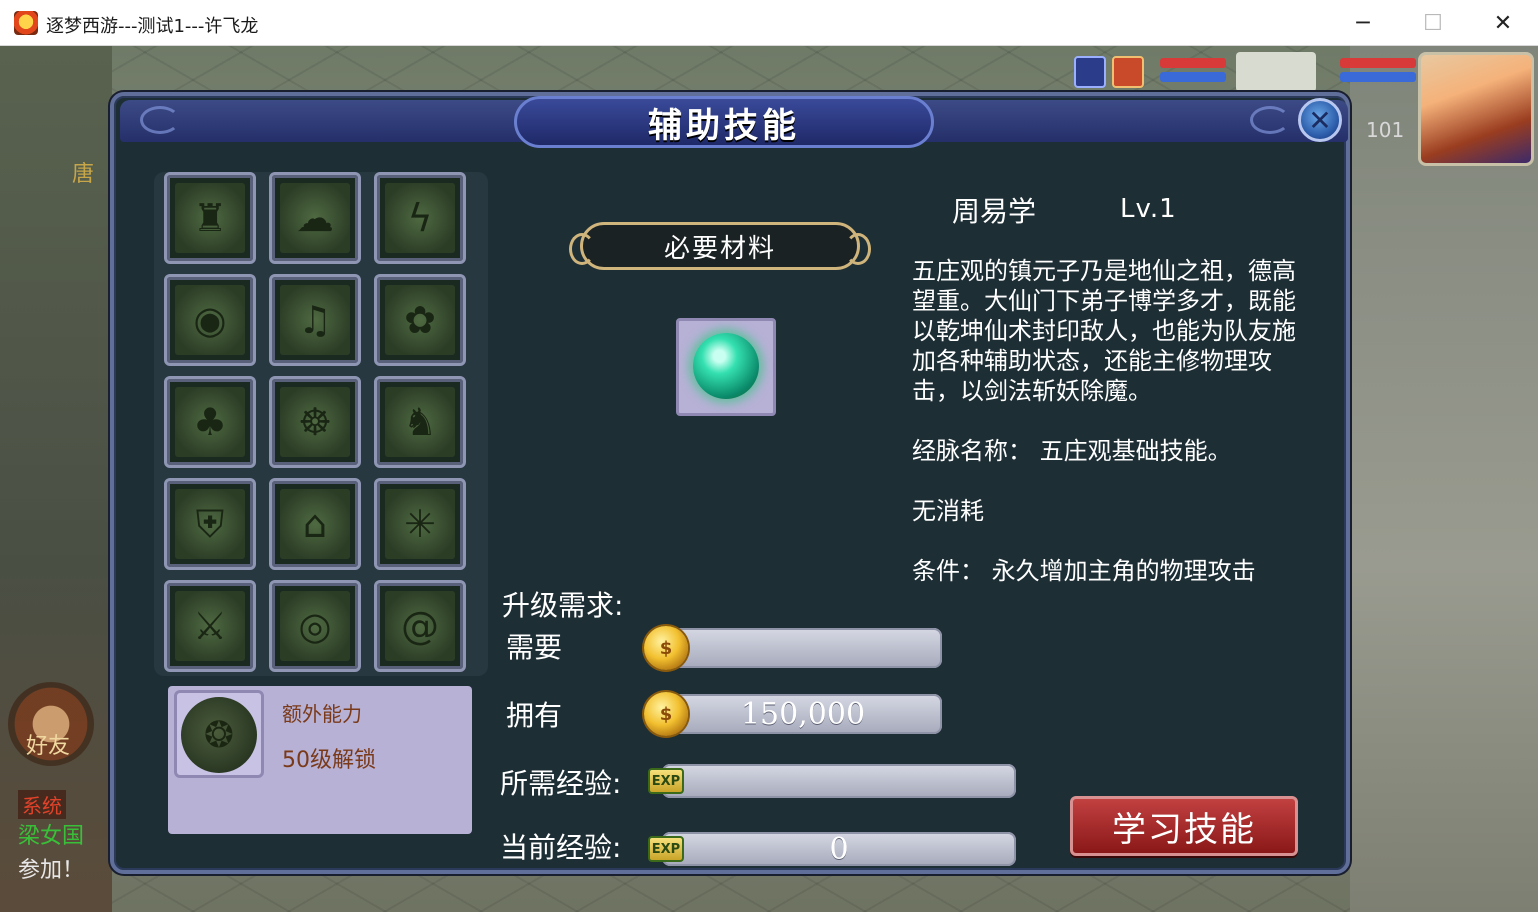 Image resolution: width=1538 pixels, height=912 pixels. I want to click on panel-close-button: ✕, so click(1320, 120).